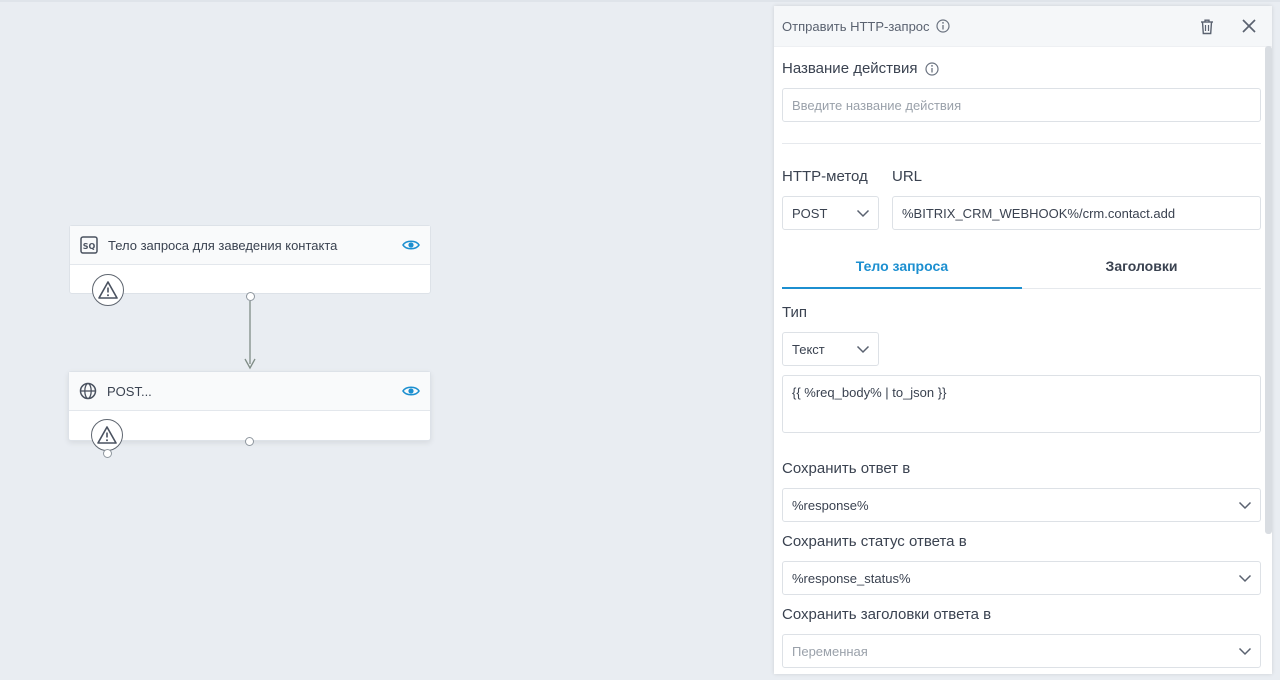 Image resolution: width=1280 pixels, height=680 pixels. I want to click on request-body-value: {{ %req_body% | to_json }}, so click(869, 392).